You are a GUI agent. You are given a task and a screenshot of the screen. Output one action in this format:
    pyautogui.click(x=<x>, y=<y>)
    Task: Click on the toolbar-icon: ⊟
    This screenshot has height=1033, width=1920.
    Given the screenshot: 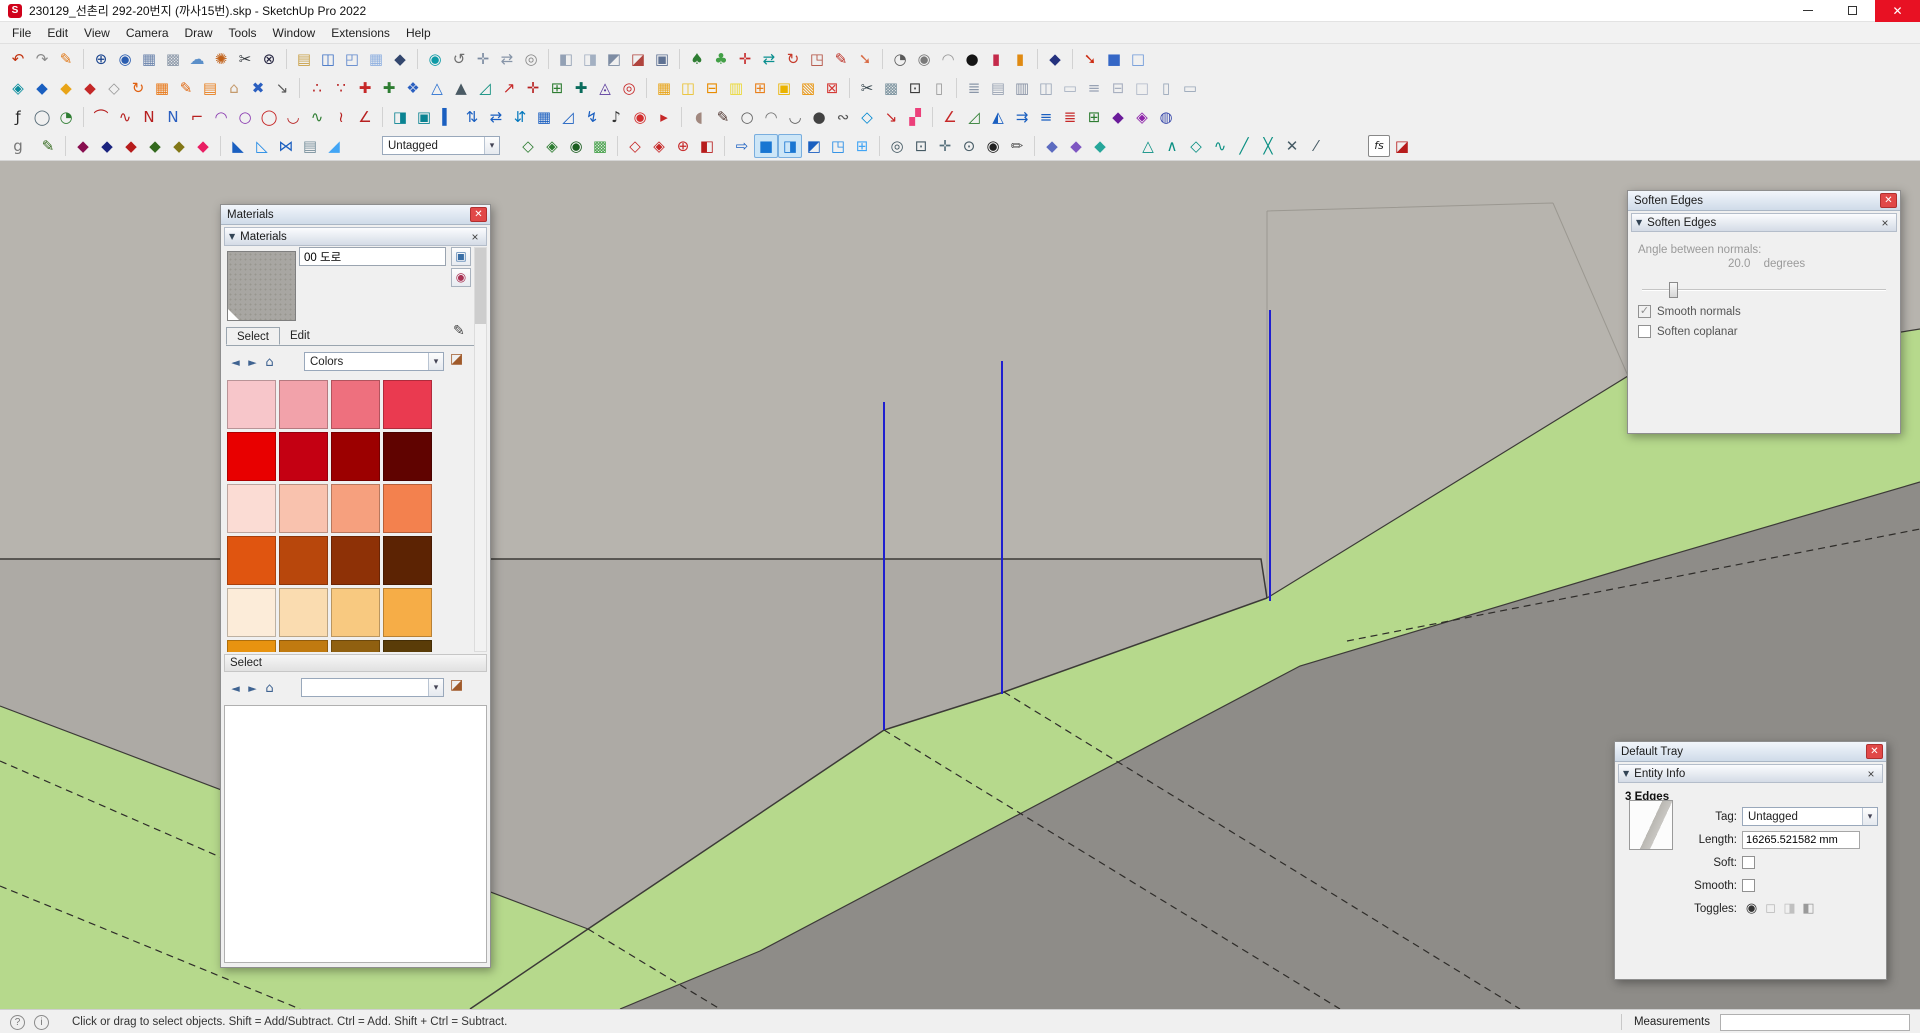 What is the action you would take?
    pyautogui.click(x=1118, y=88)
    